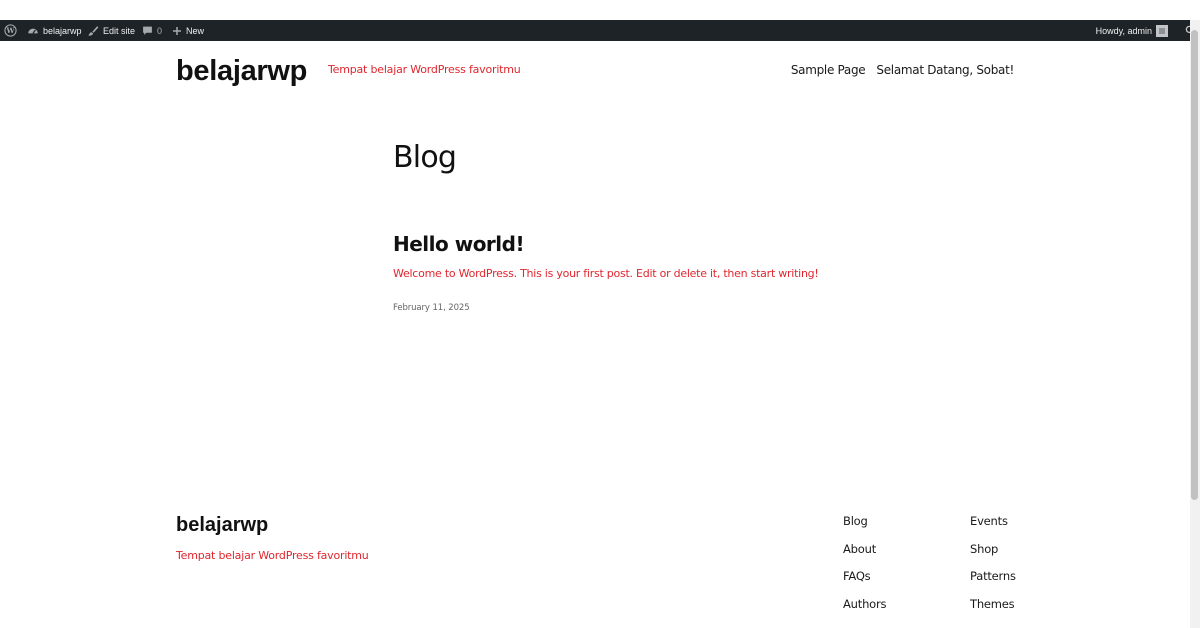  I want to click on top-margin, so click(600, 10).